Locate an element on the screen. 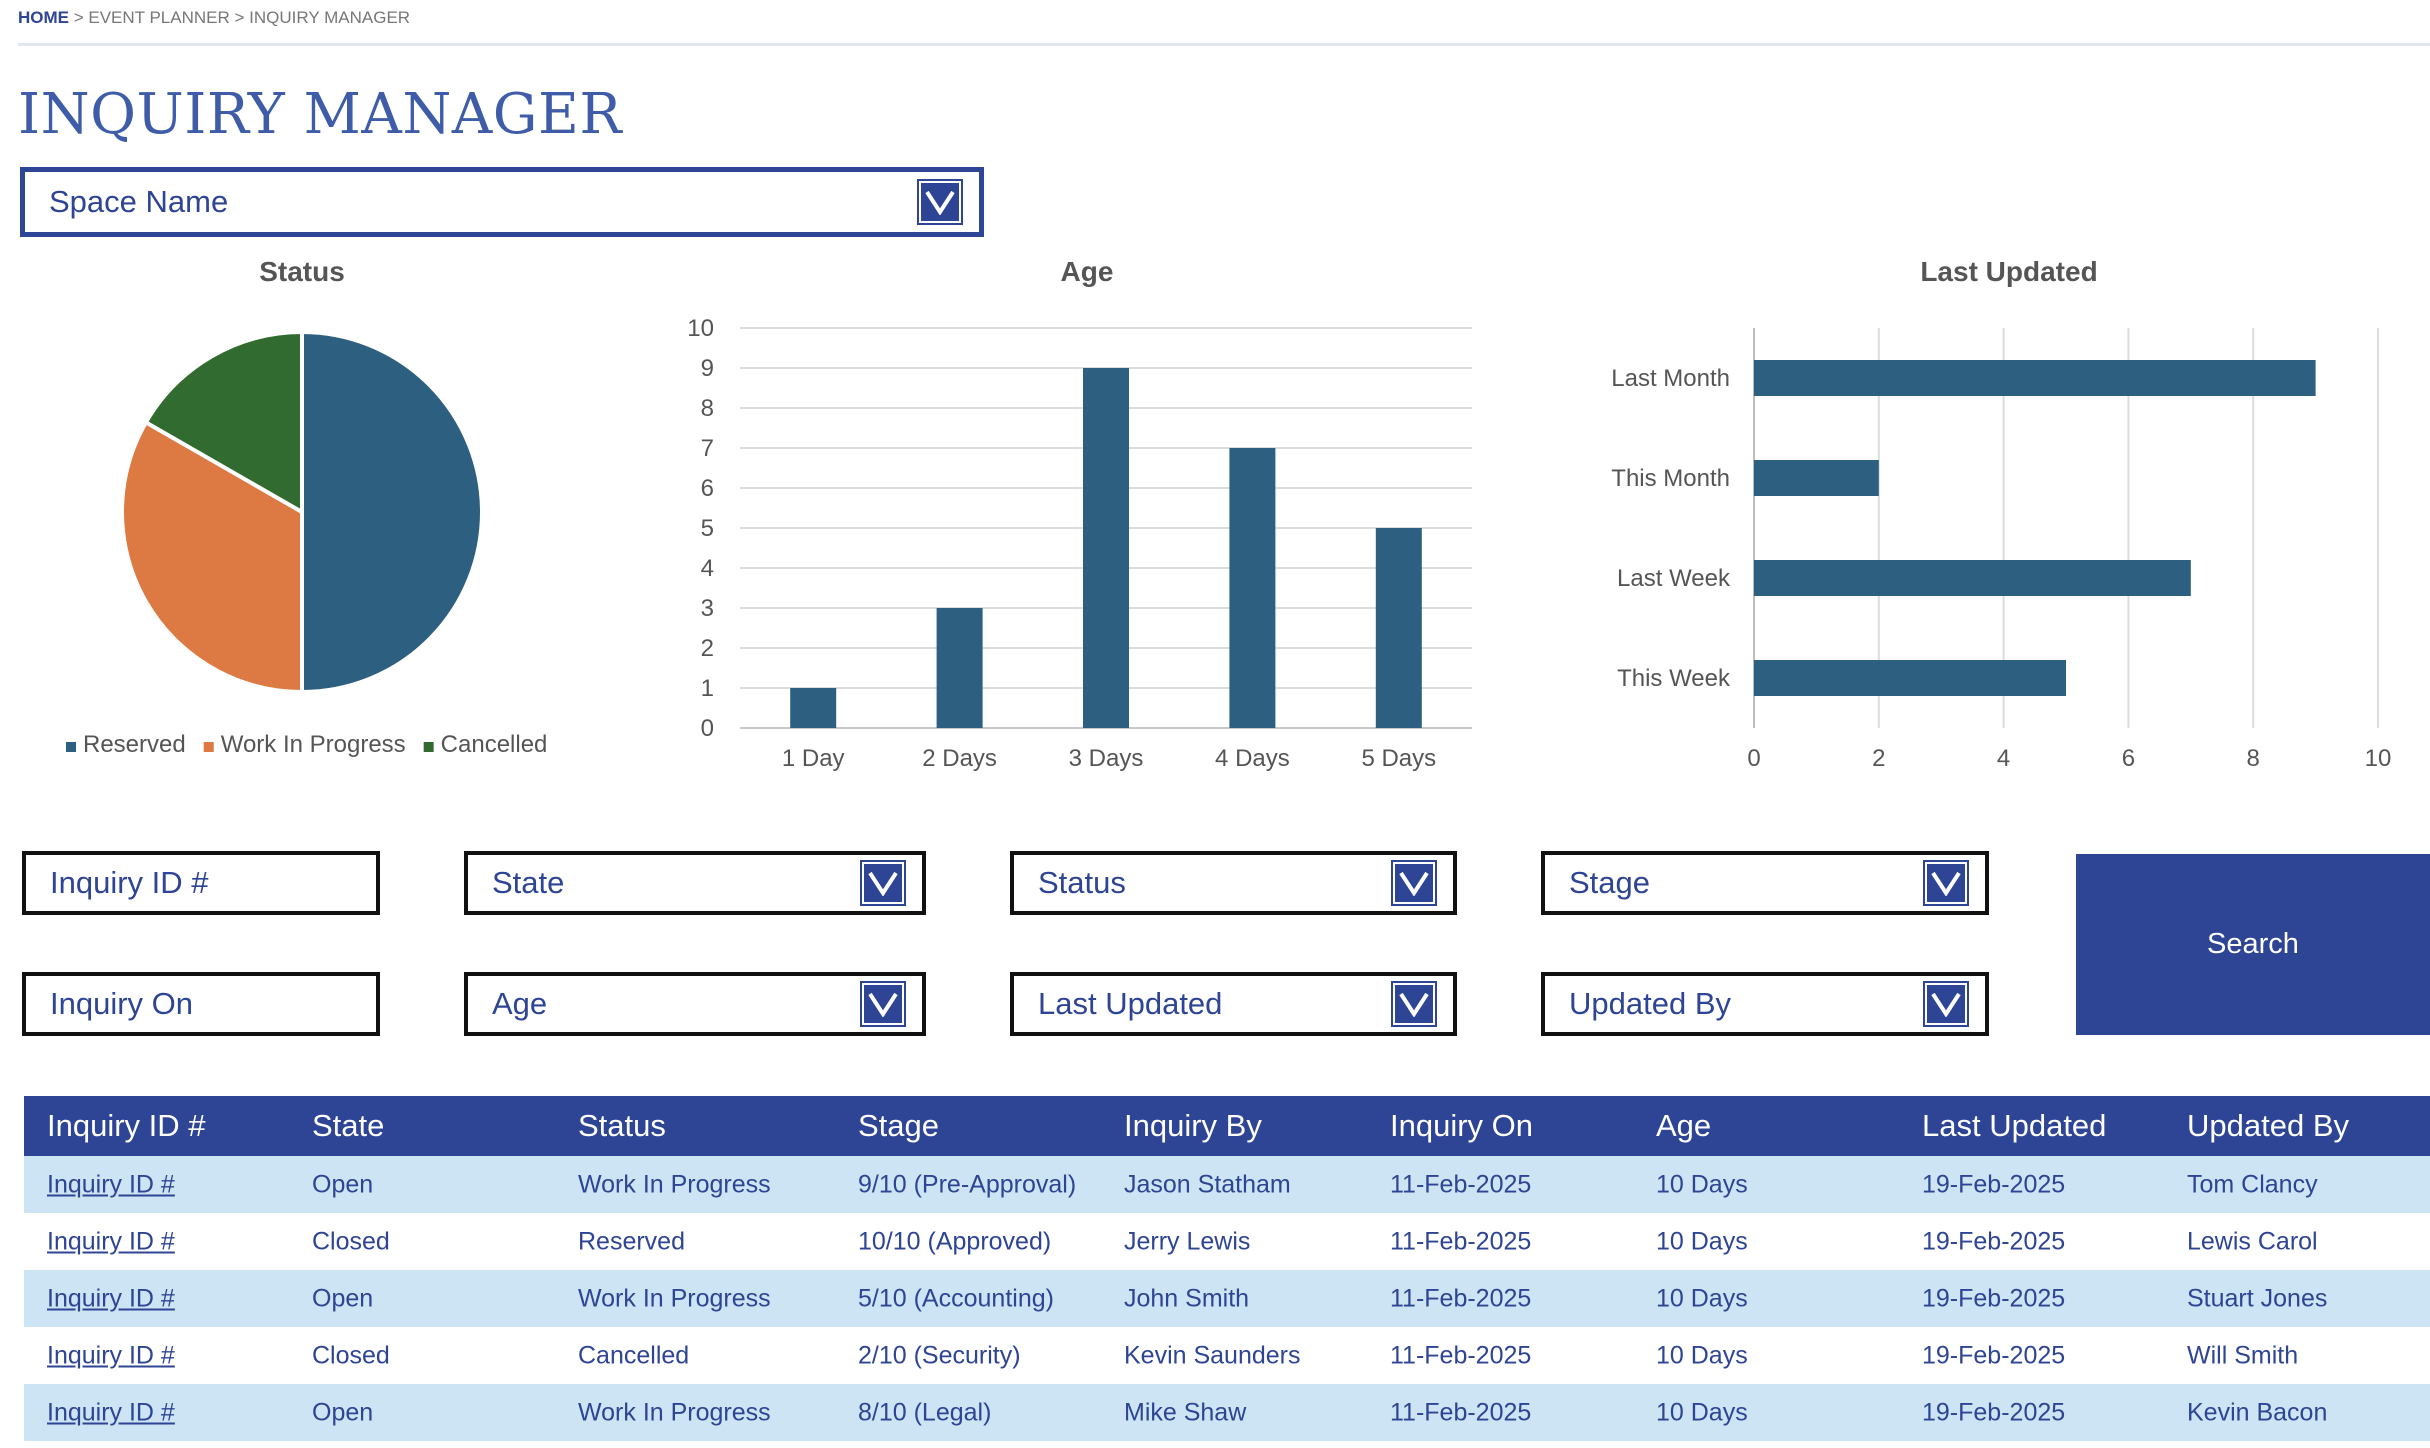 The image size is (2430, 1448). last-updated-dropdown: Last Updated is located at coordinates (1233, 1004).